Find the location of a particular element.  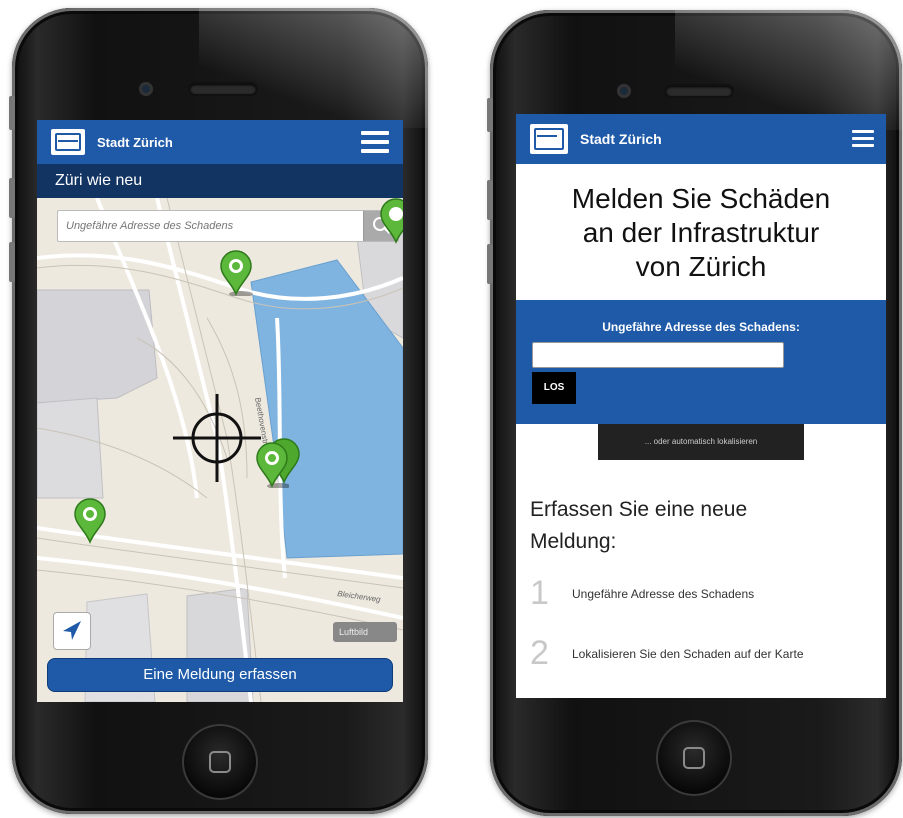

app-title: Züri wie neu is located at coordinates (220, 181).